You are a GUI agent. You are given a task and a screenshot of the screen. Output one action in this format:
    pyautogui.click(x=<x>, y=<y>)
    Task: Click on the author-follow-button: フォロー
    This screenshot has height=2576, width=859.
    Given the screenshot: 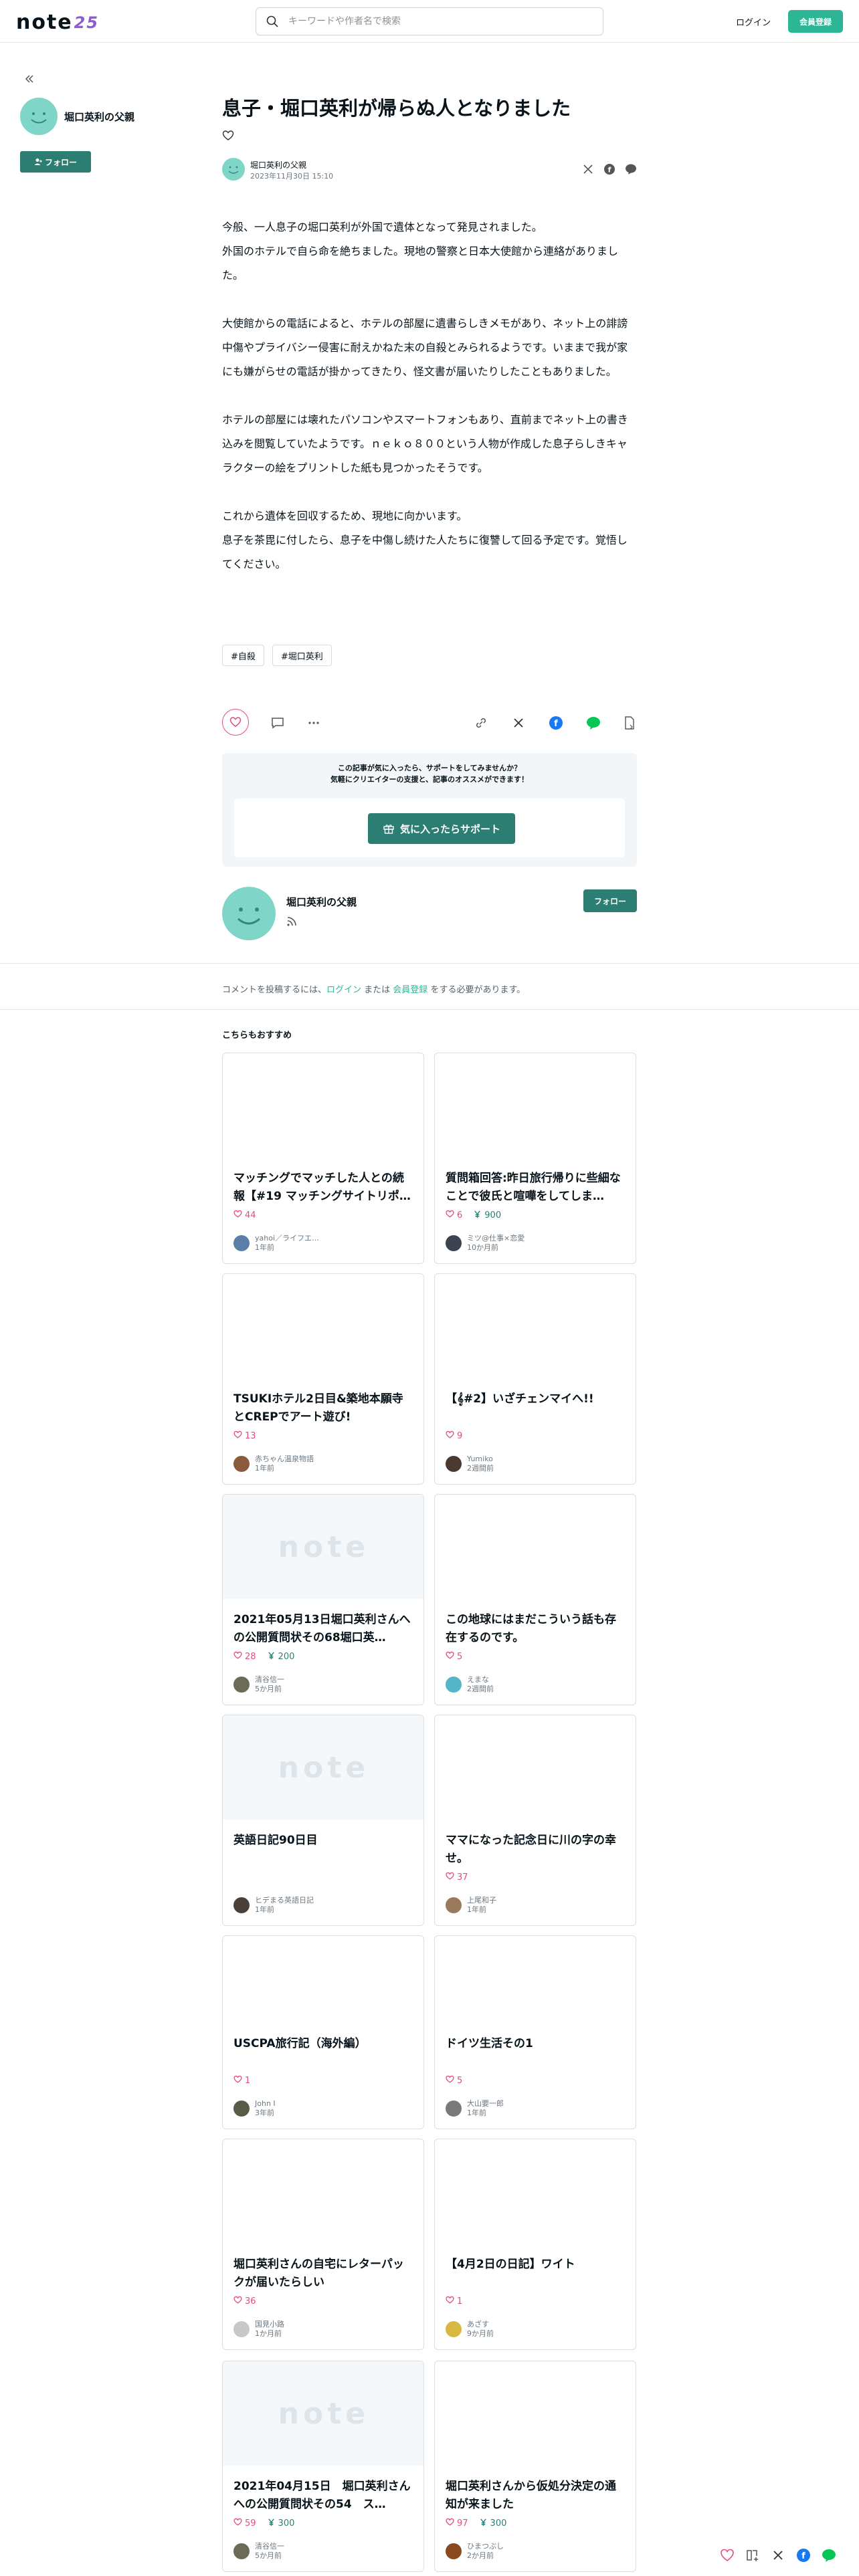 What is the action you would take?
    pyautogui.click(x=610, y=901)
    